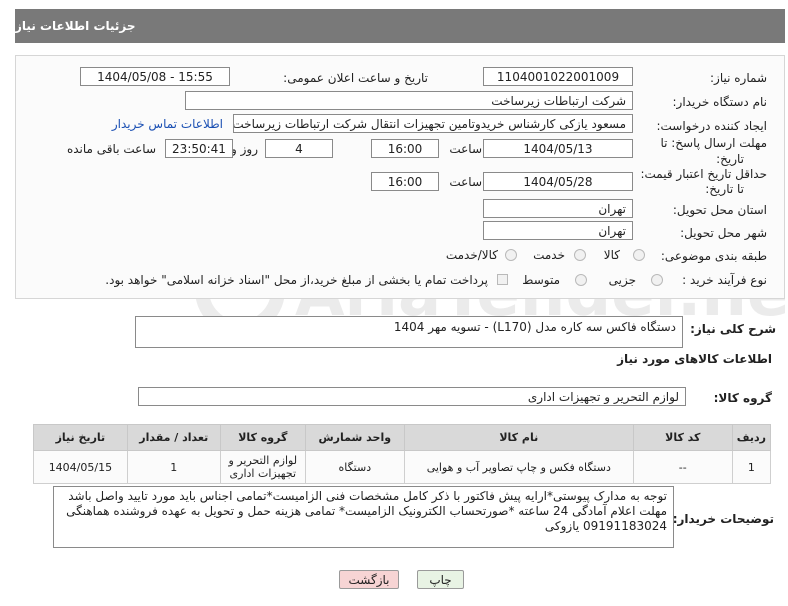  Describe the element at coordinates (75, 26) in the screenshot. I see `page-title: جزئیات اطلاعات نیاز` at that location.